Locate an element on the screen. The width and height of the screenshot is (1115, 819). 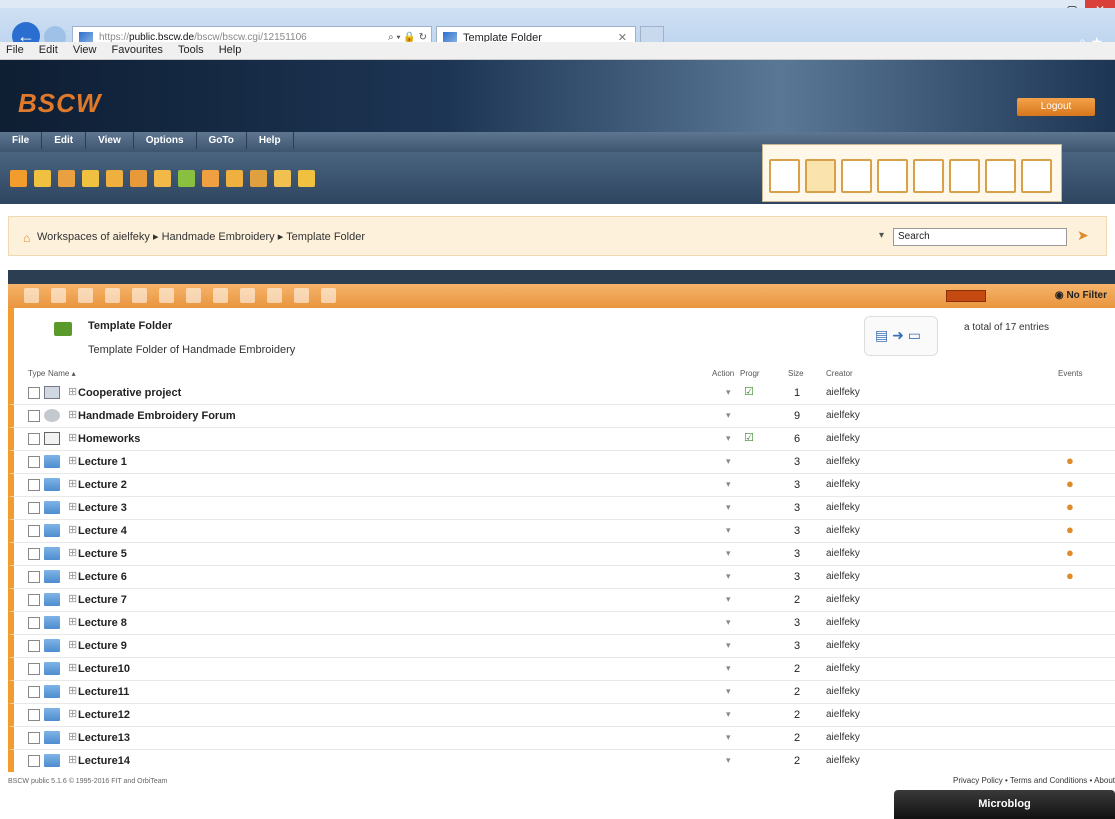
table-row: ⊞ Lecture14 ▾ 2 aielfeky is located at coordinates (561, 761).